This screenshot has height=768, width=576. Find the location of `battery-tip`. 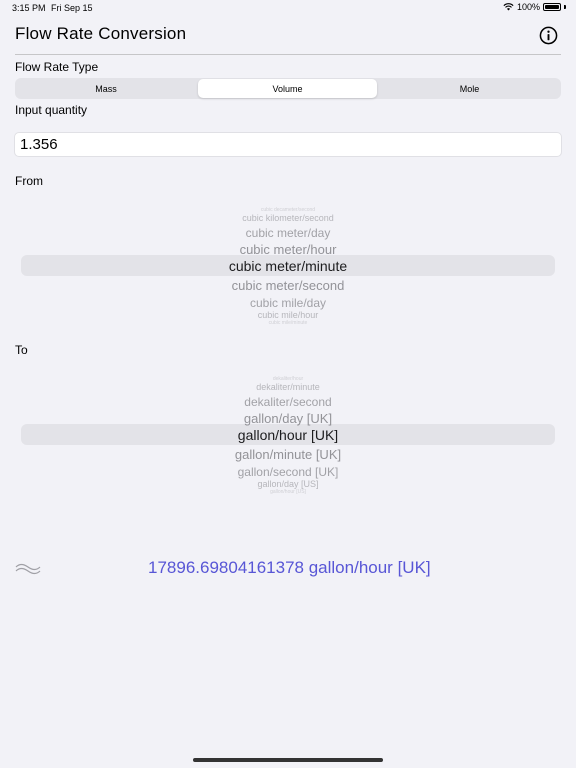

battery-tip is located at coordinates (565, 7).